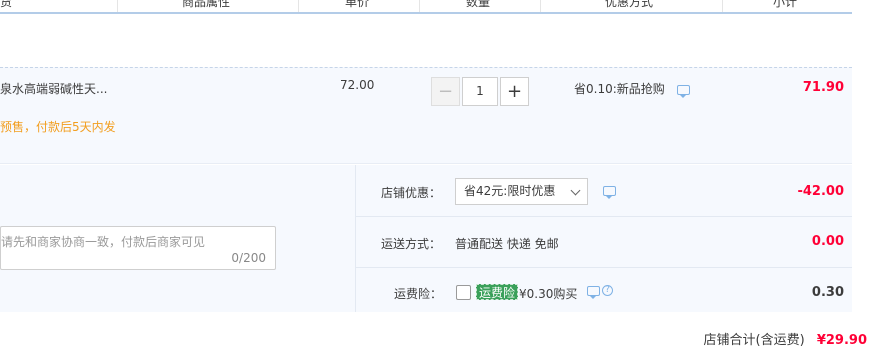 The height and width of the screenshot is (353, 875). I want to click on header-price: 单价, so click(357, 4).